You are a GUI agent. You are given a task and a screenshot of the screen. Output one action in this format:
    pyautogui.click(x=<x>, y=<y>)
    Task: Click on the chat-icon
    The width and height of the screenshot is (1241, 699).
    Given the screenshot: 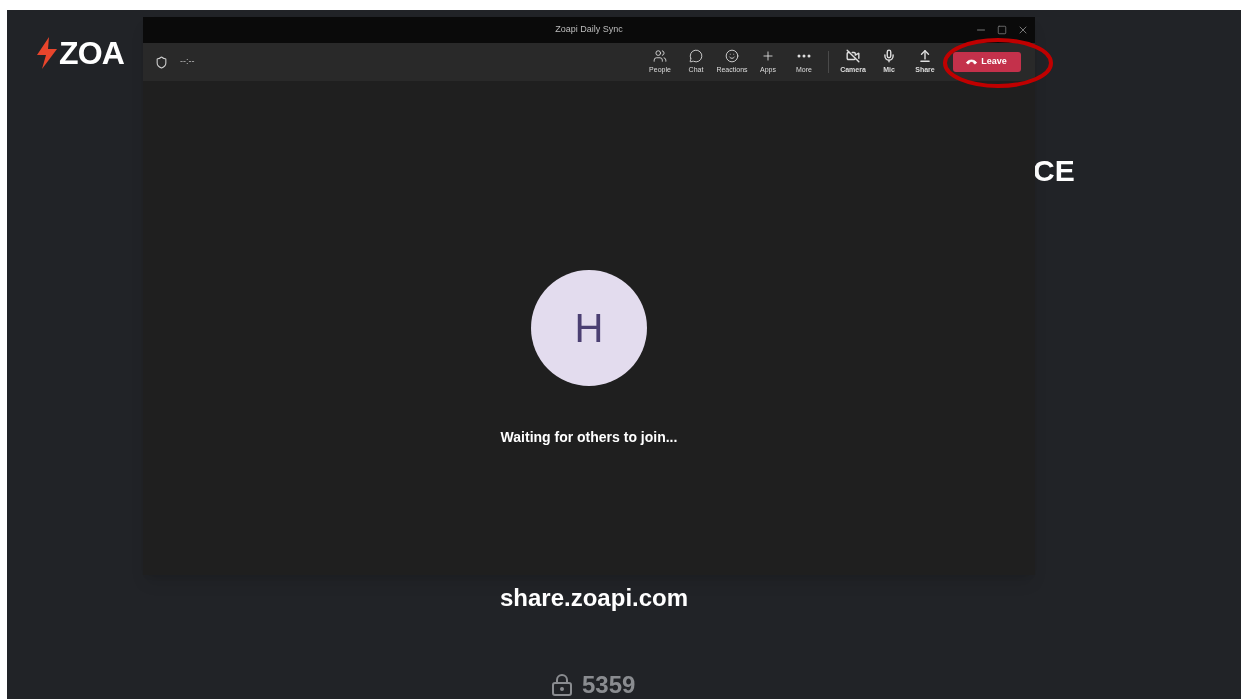 What is the action you would take?
    pyautogui.click(x=696, y=55)
    